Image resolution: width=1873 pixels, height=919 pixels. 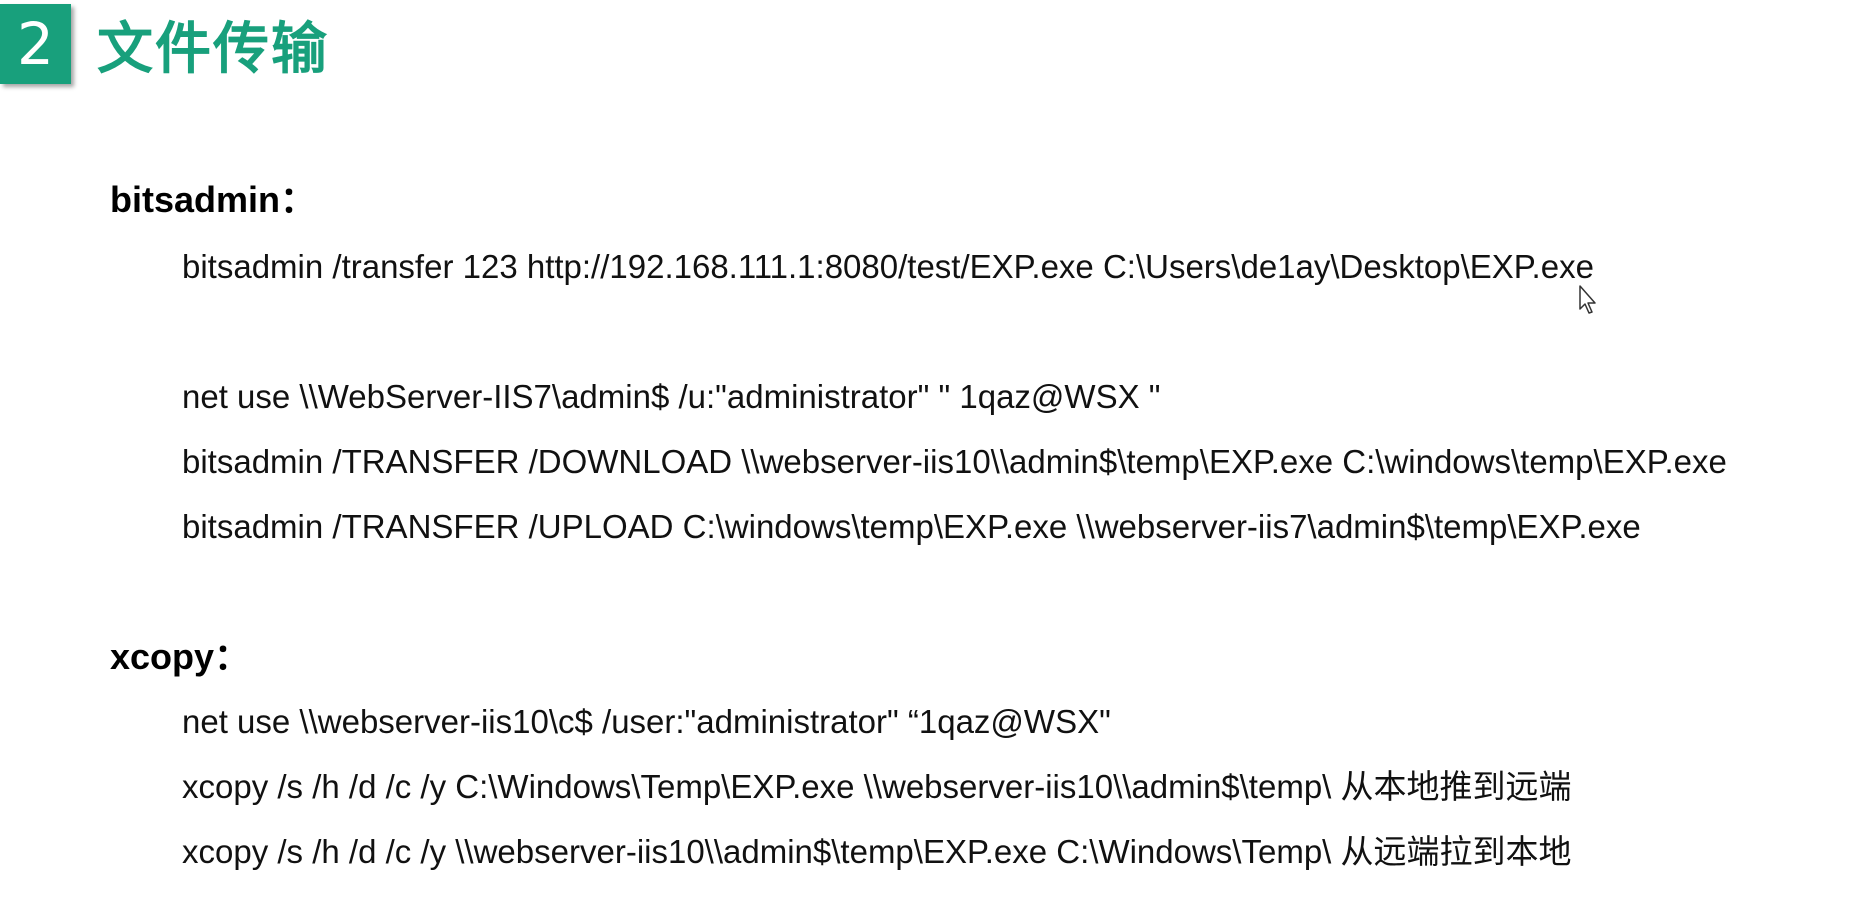 What do you see at coordinates (1587, 299) in the screenshot?
I see `mouse-pointer-icon` at bounding box center [1587, 299].